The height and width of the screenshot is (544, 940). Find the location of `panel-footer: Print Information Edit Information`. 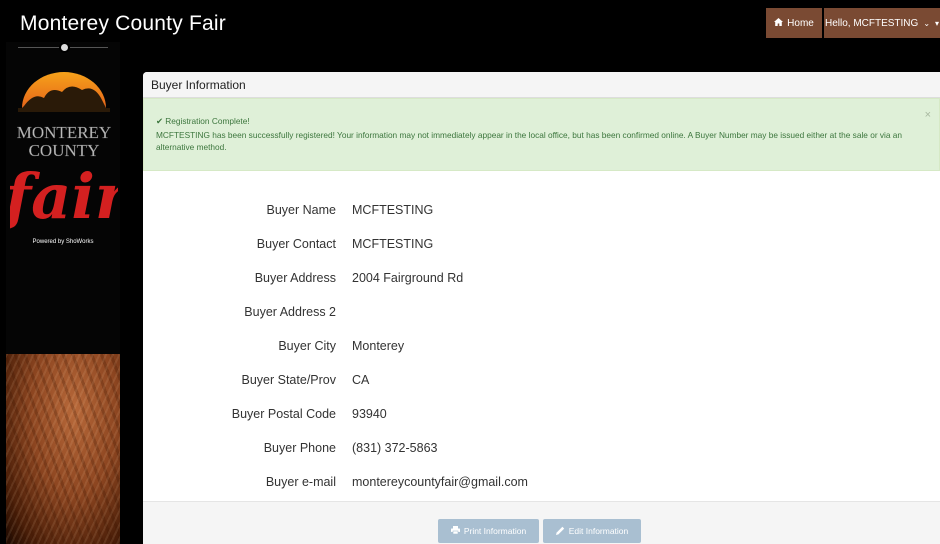

panel-footer: Print Information Edit Information is located at coordinates (541, 522).